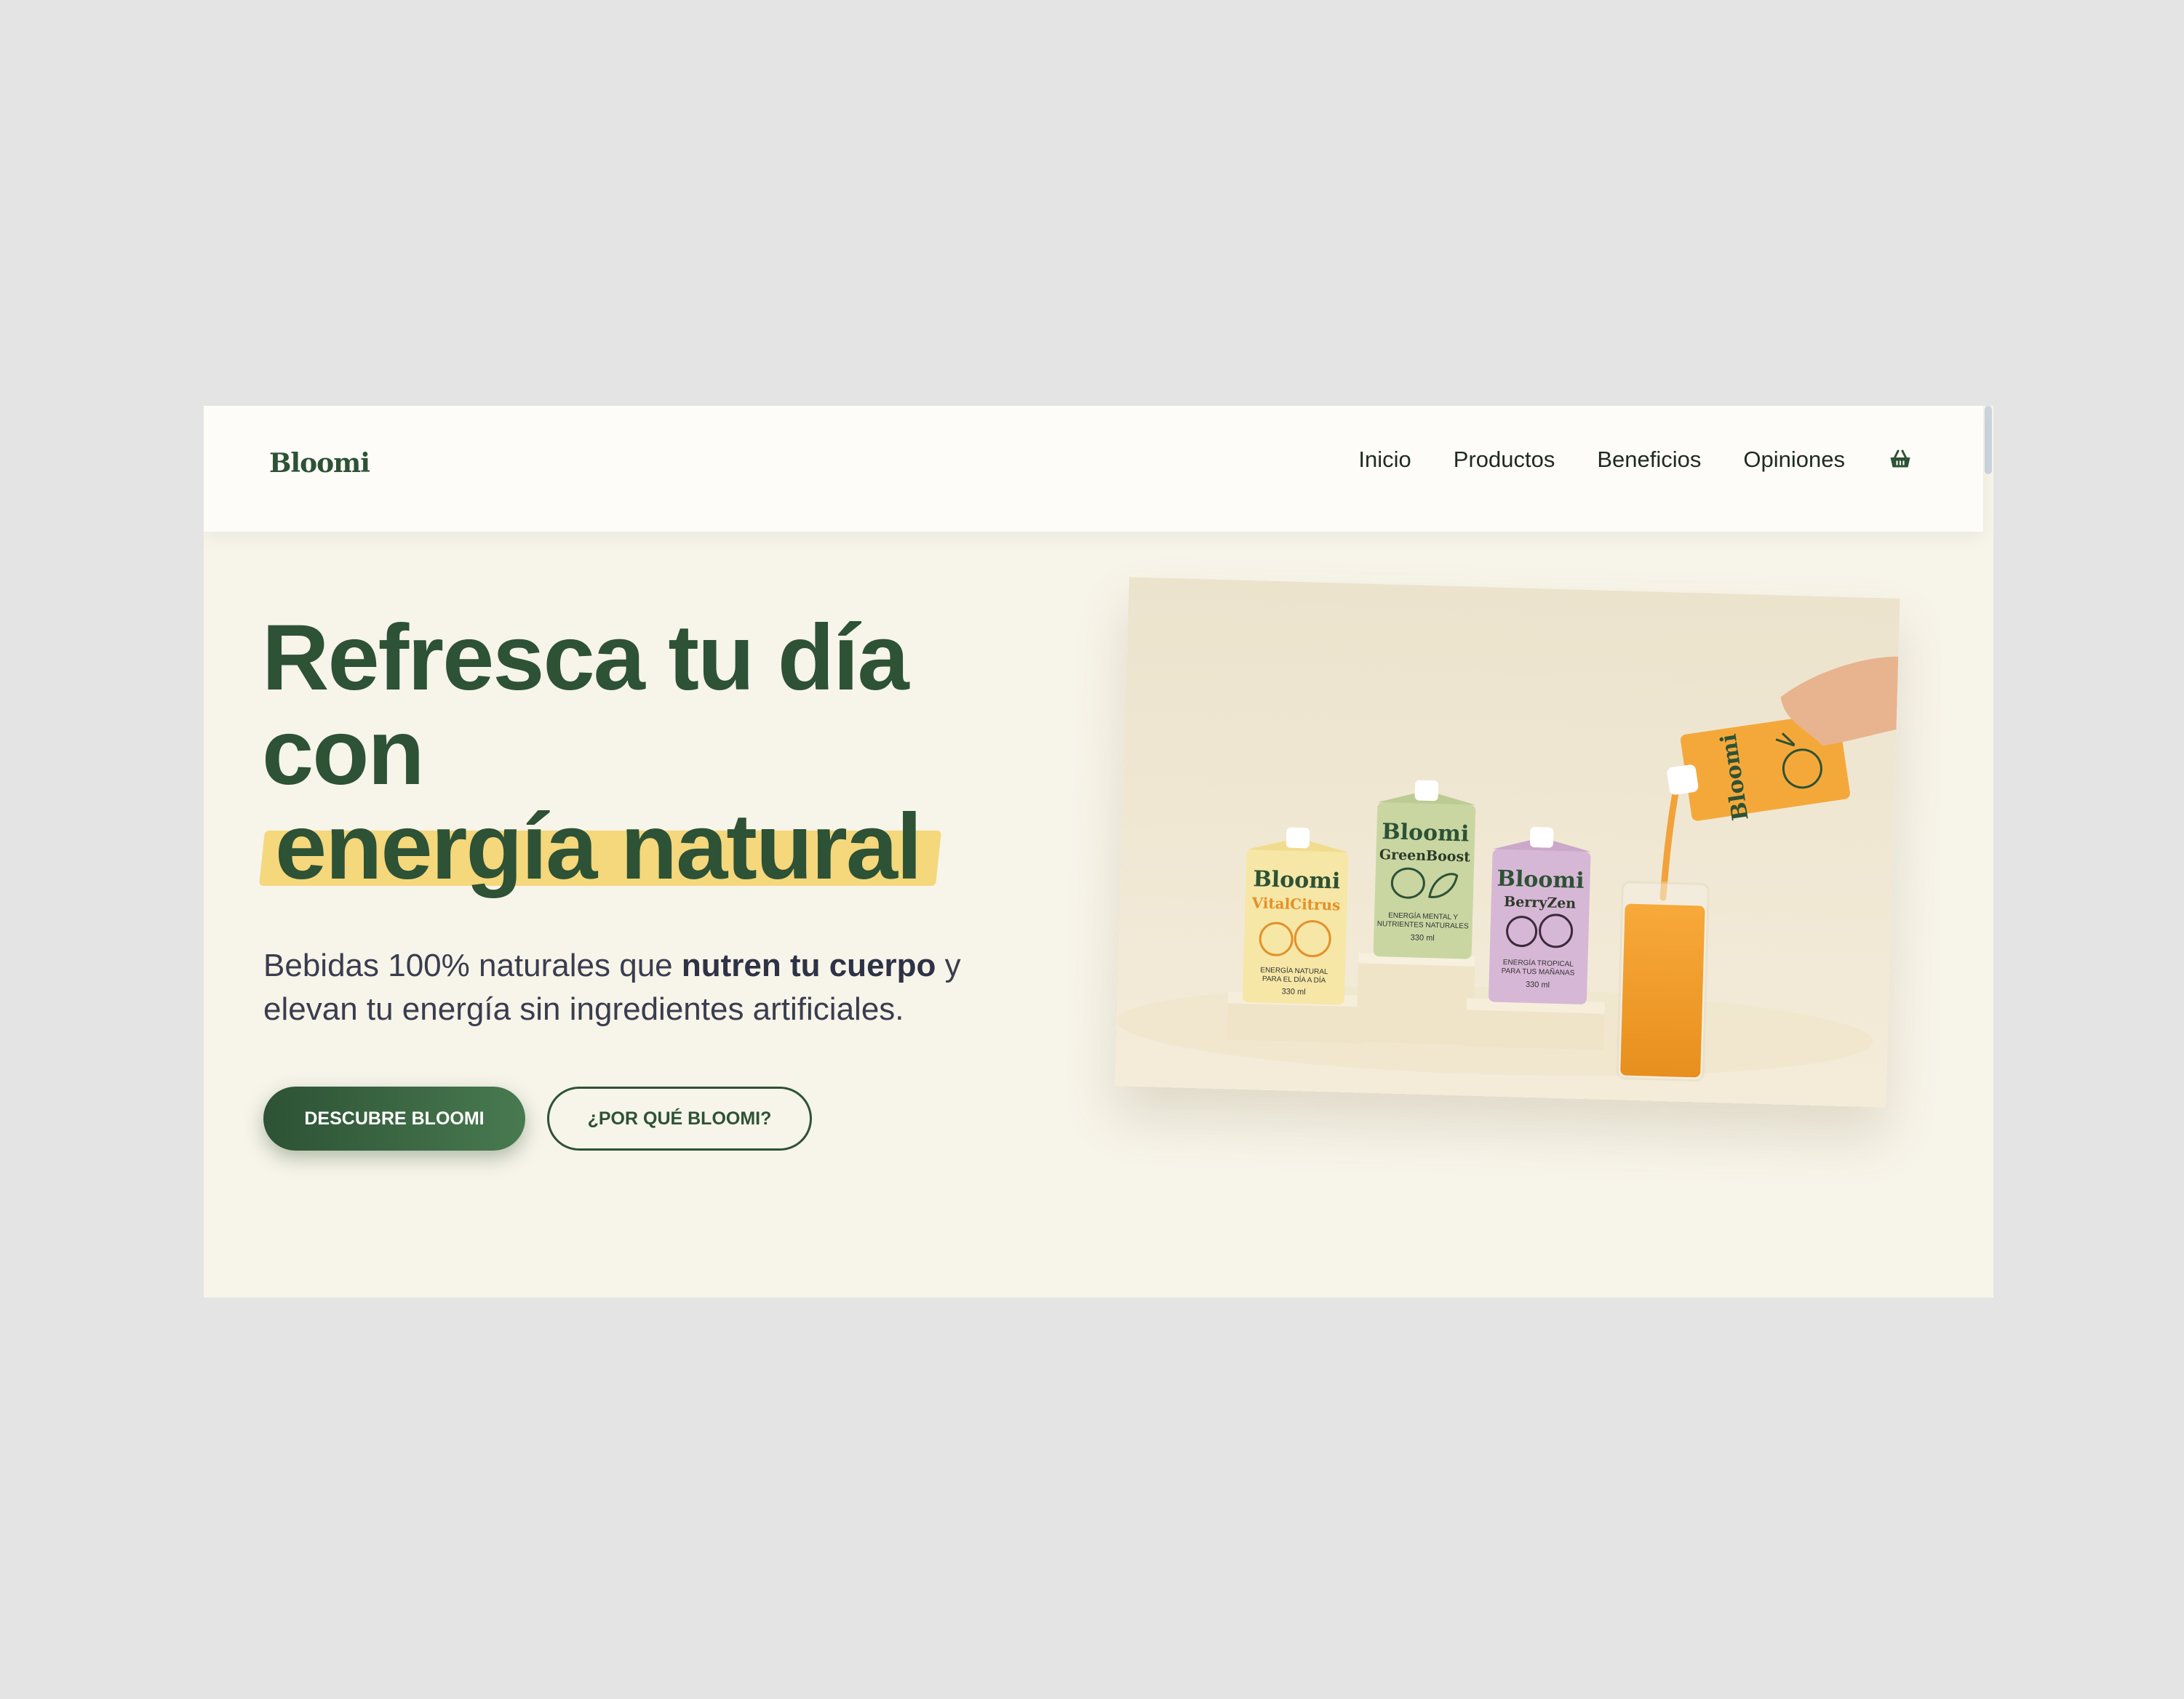  I want to click on pack-volume-3: 330 ml, so click(1538, 985).